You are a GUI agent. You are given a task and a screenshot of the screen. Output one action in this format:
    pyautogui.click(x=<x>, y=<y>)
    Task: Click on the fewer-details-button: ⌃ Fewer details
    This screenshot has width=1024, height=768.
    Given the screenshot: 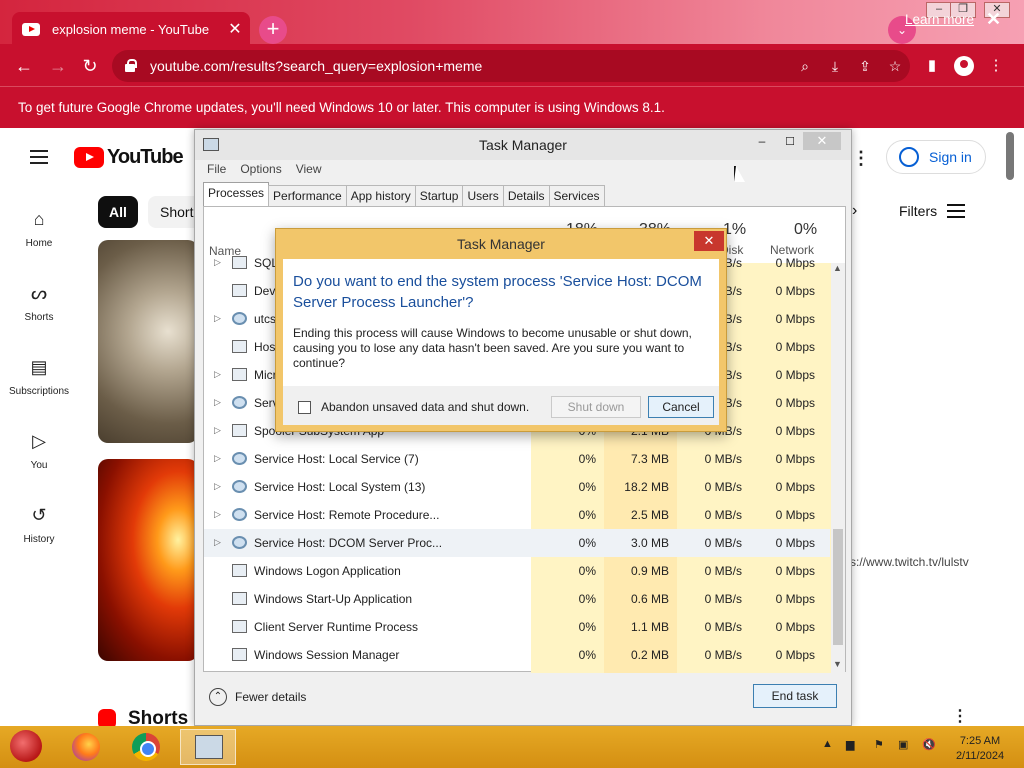 What is the action you would take?
    pyautogui.click(x=257, y=697)
    